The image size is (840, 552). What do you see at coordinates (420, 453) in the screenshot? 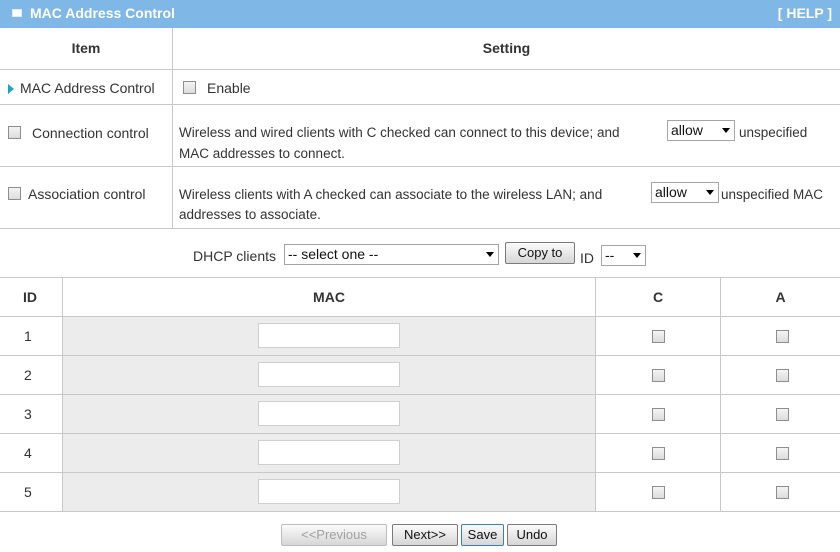
I see `table-row: 4` at bounding box center [420, 453].